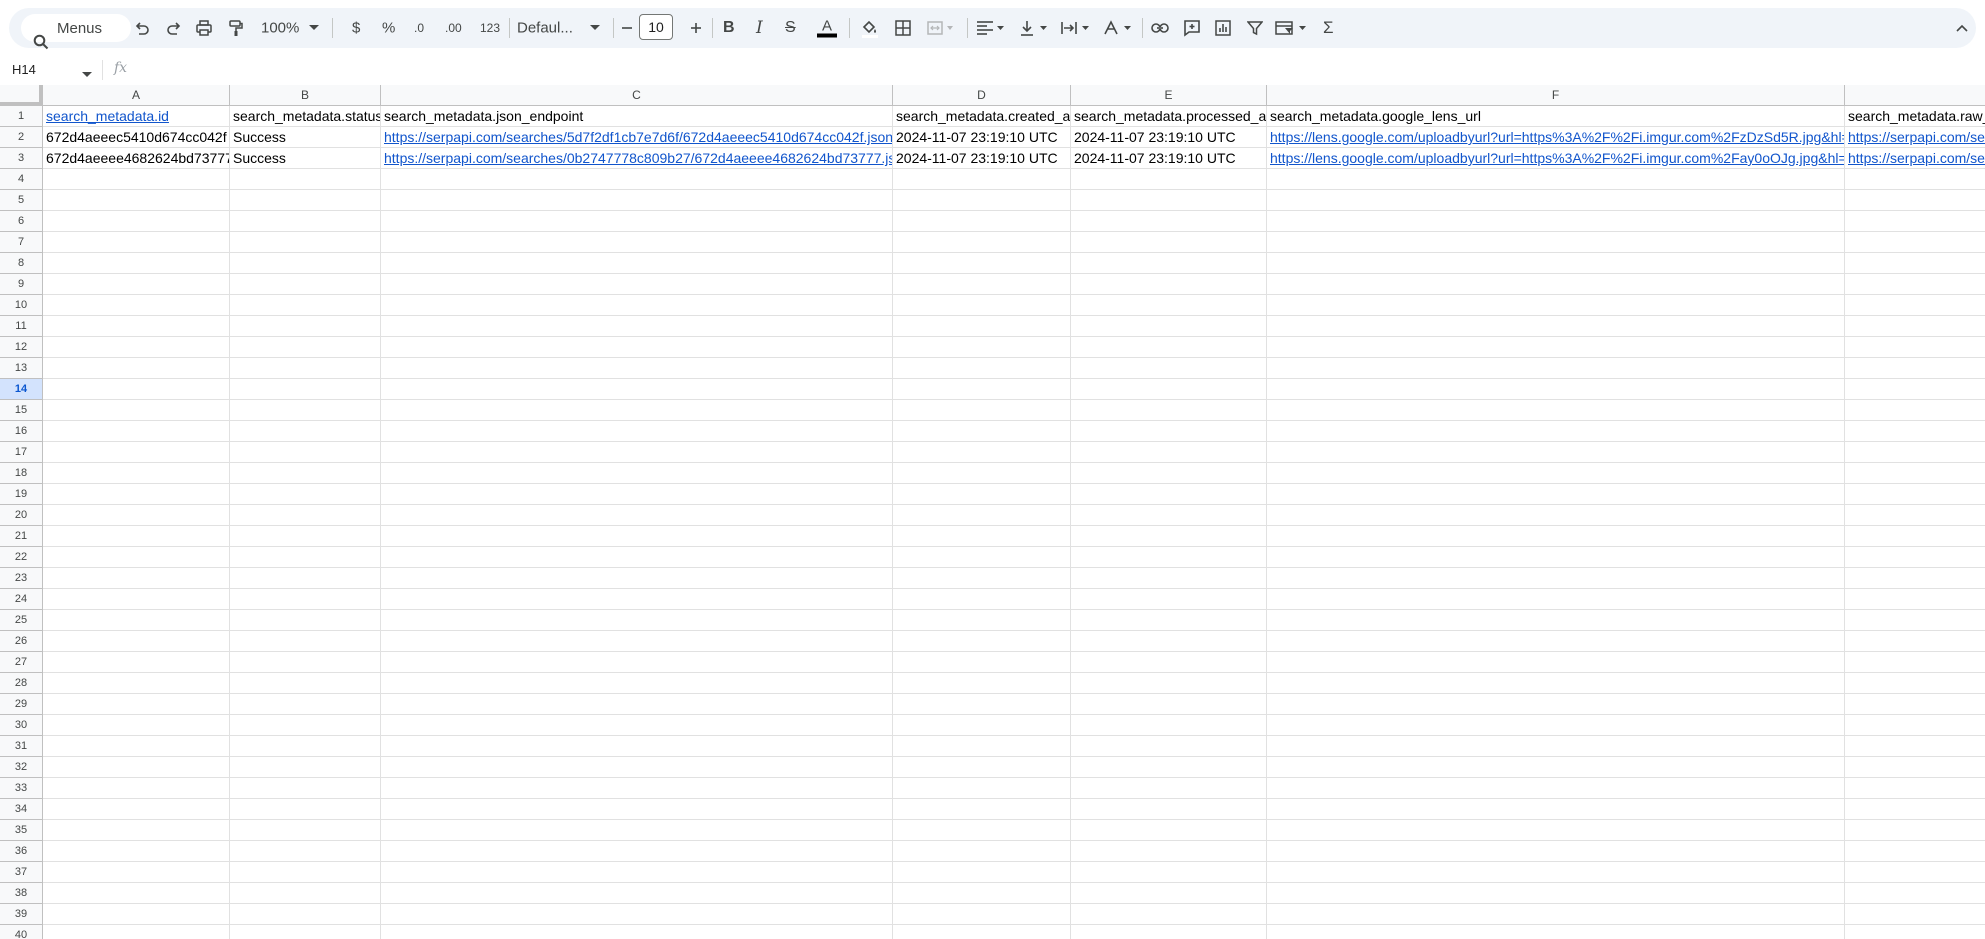 Image resolution: width=1985 pixels, height=939 pixels. What do you see at coordinates (637, 95) in the screenshot?
I see `column-header-C: C` at bounding box center [637, 95].